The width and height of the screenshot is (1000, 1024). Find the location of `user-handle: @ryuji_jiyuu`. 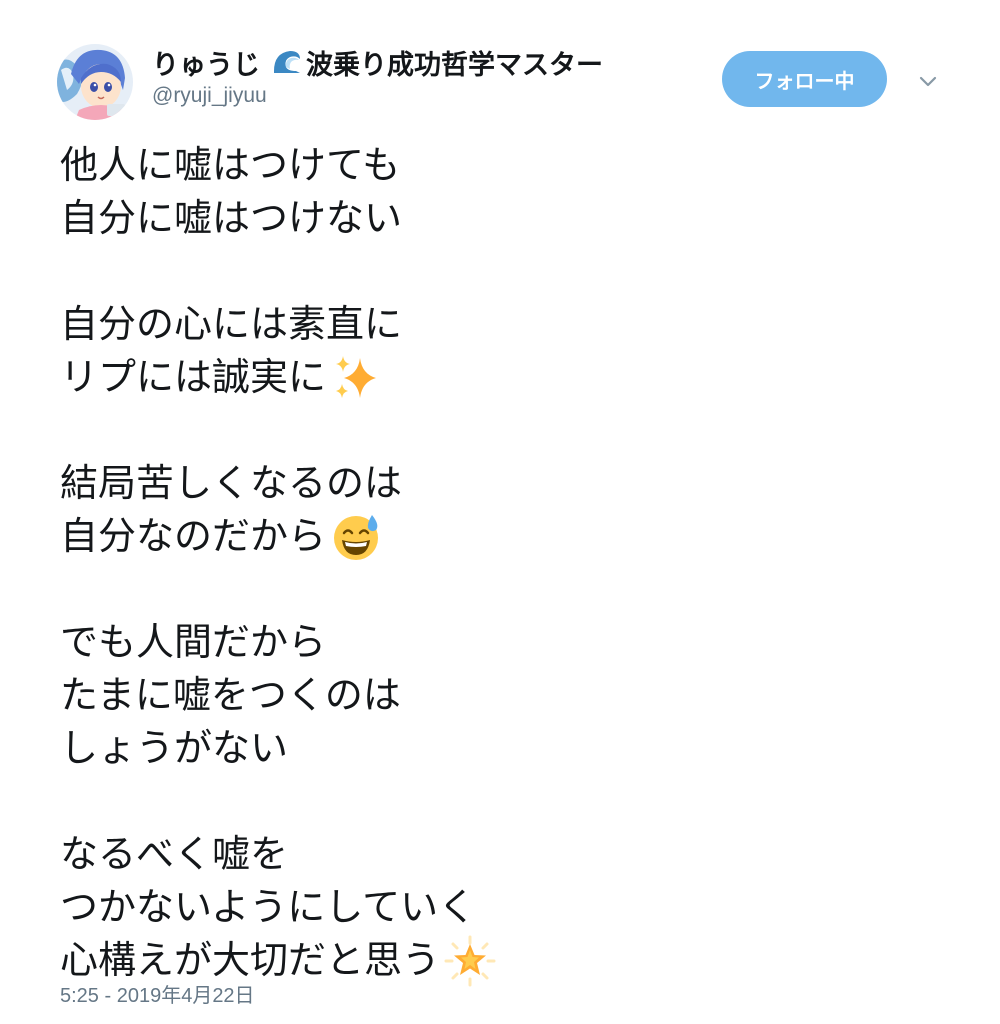

user-handle: @ryuji_jiyuu is located at coordinates (209, 96).